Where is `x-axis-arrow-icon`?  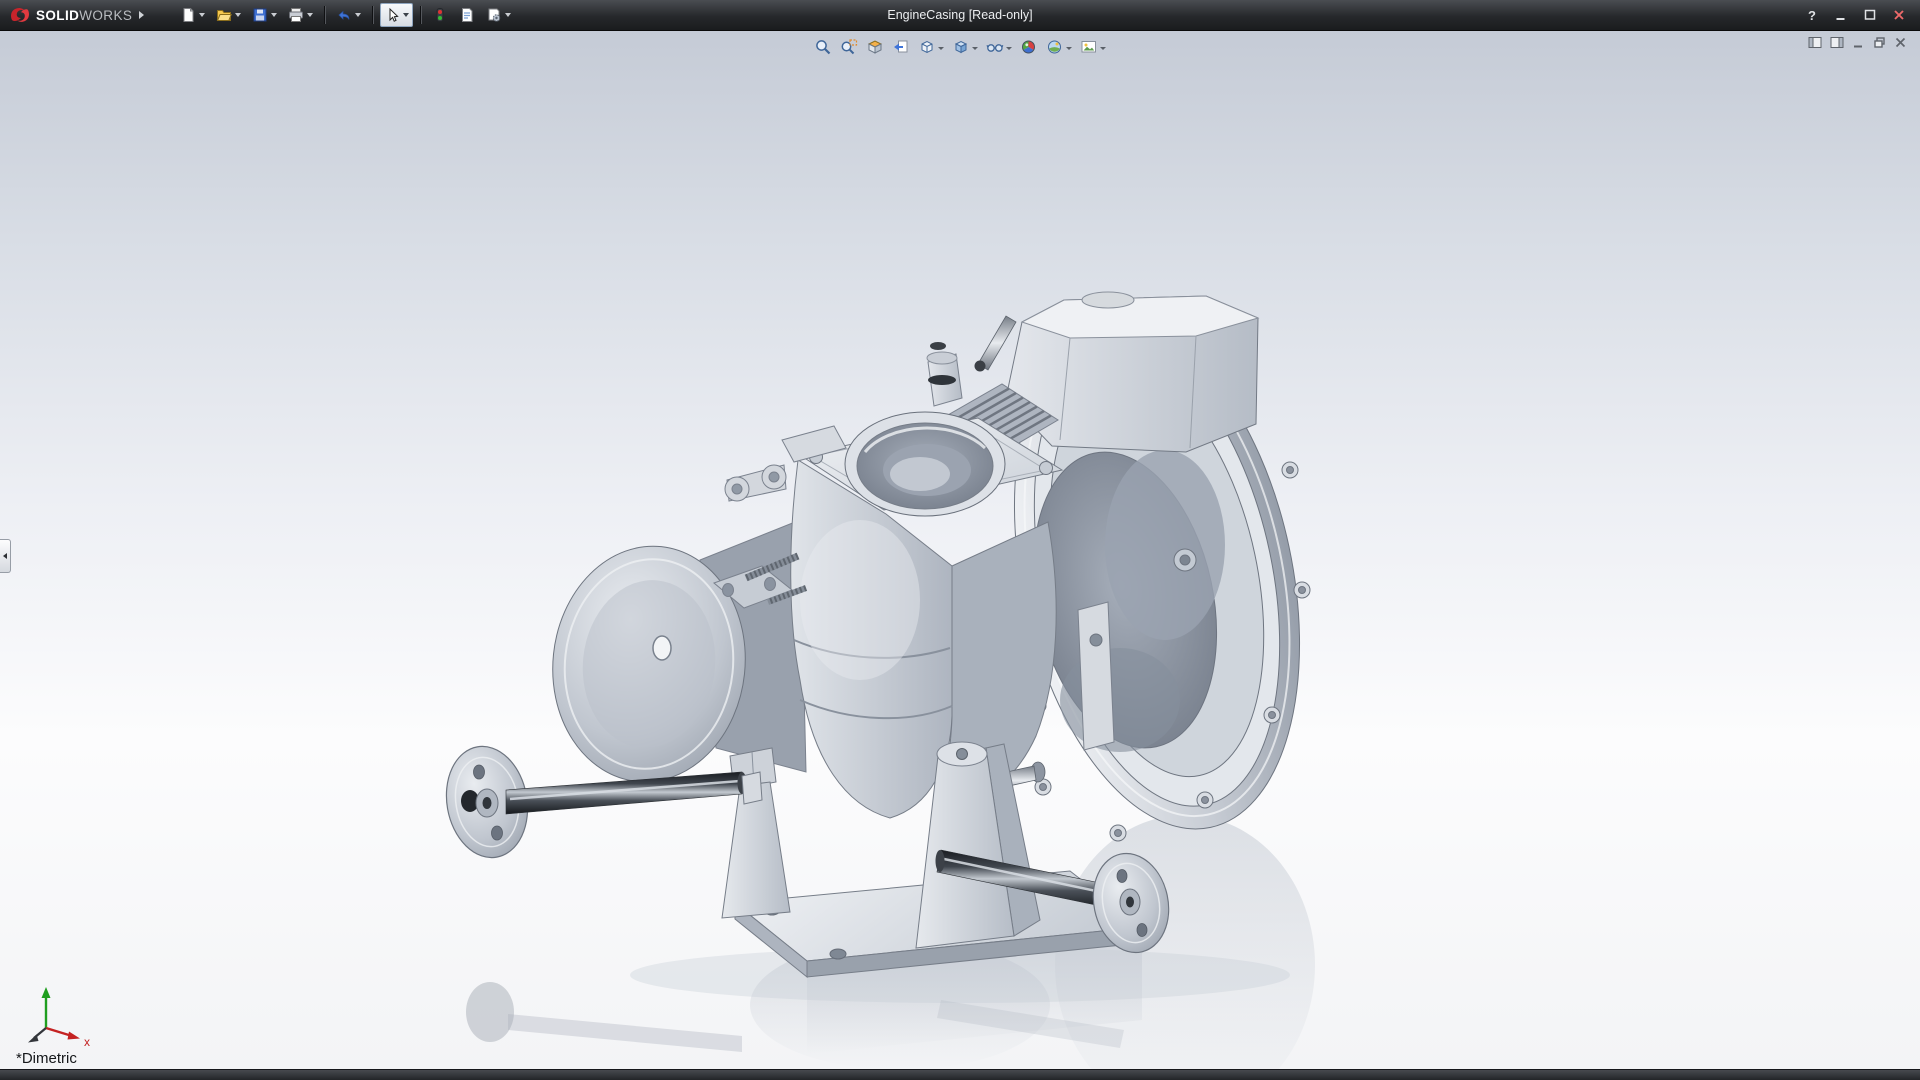
x-axis-arrow-icon is located at coordinates (73, 1035).